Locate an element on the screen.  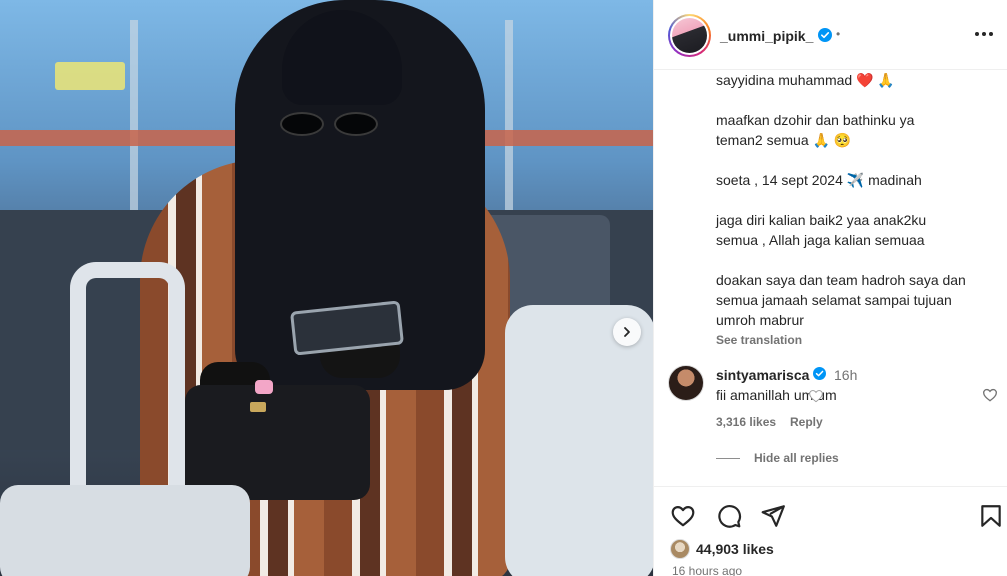
likes-summary: 44,903 likes is located at coordinates (722, 549).